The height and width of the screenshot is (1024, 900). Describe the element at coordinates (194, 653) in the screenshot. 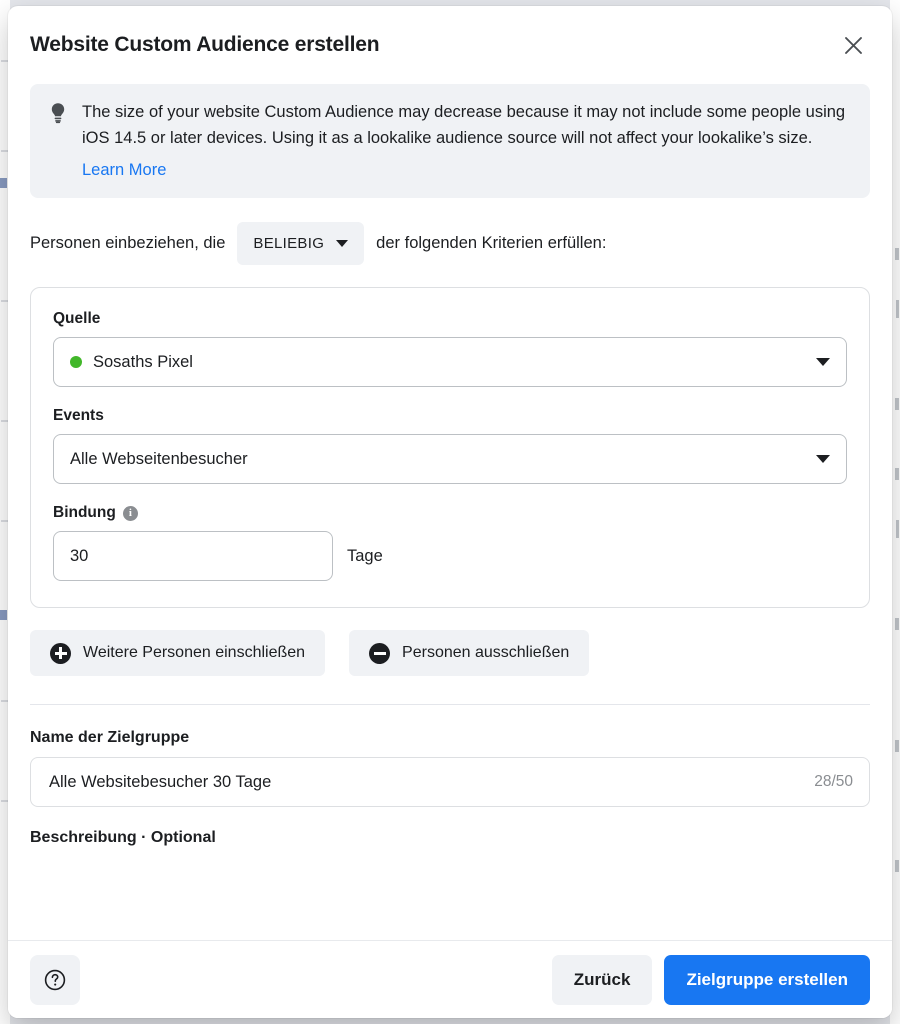

I see `include-more-people-label: Weitere Personen einschließen` at that location.